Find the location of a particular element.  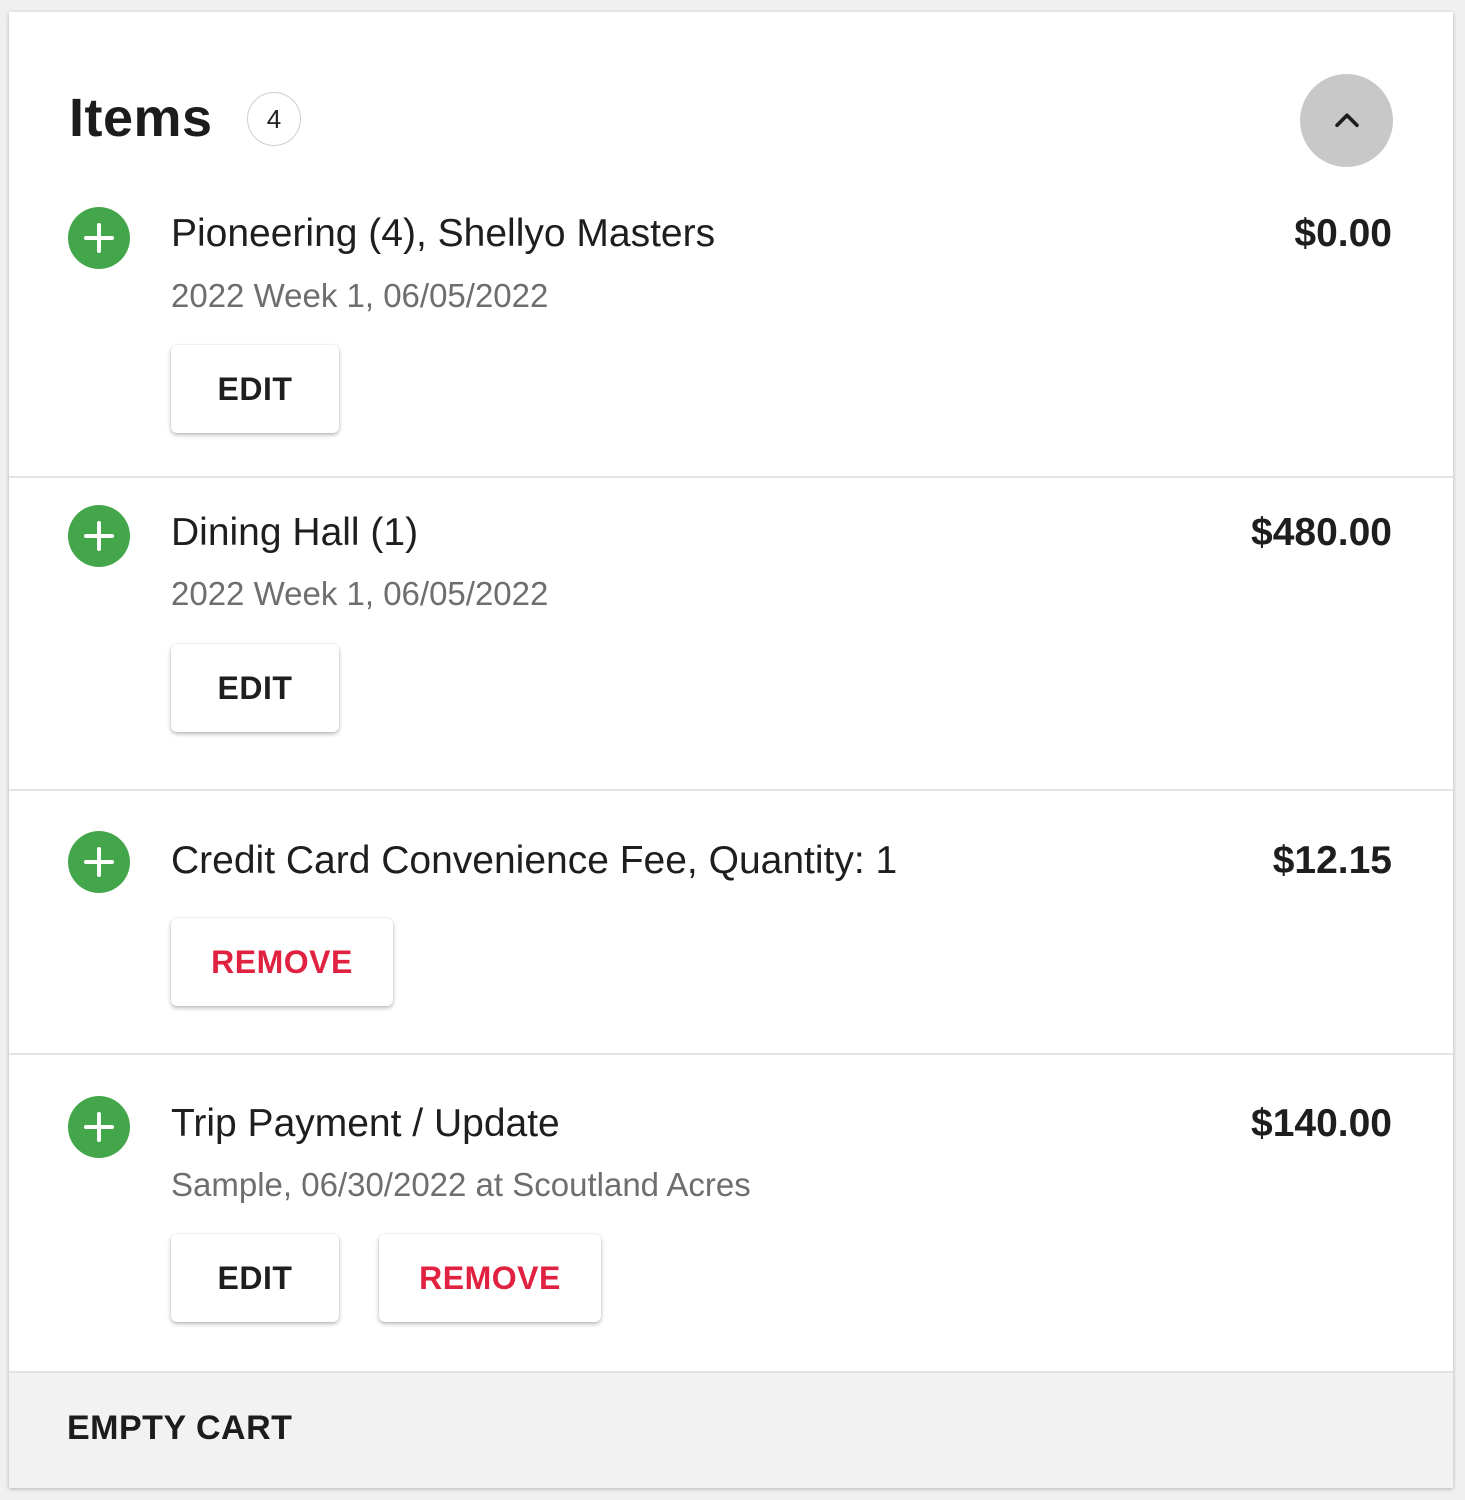

item-price: $480.00 is located at coordinates (1321, 532).